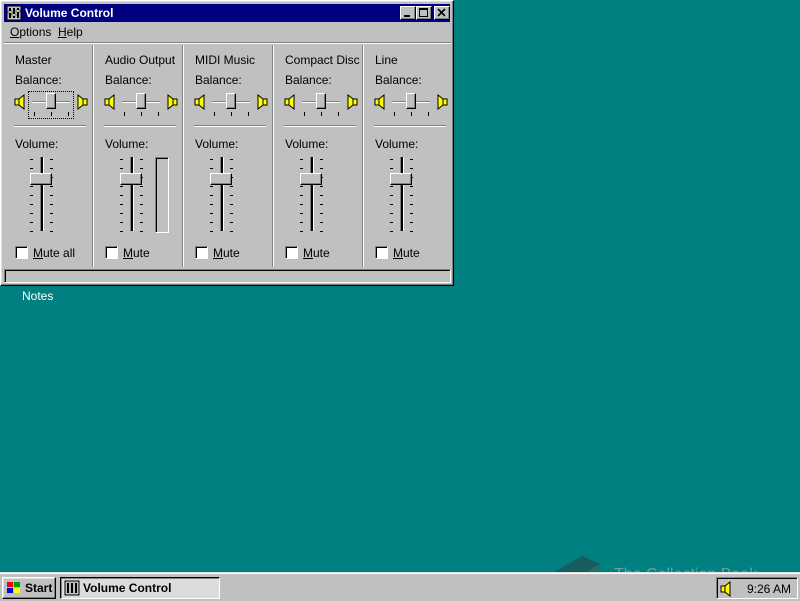 This screenshot has height=601, width=800. What do you see at coordinates (30, 32) in the screenshot?
I see `menu-options: Options` at bounding box center [30, 32].